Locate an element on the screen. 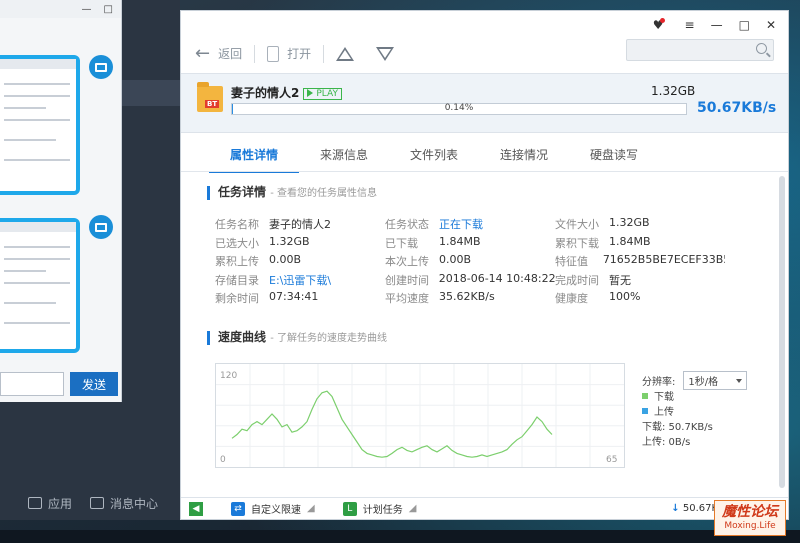  property-cell: 剩余时间 07:34:41 is located at coordinates (300, 298).